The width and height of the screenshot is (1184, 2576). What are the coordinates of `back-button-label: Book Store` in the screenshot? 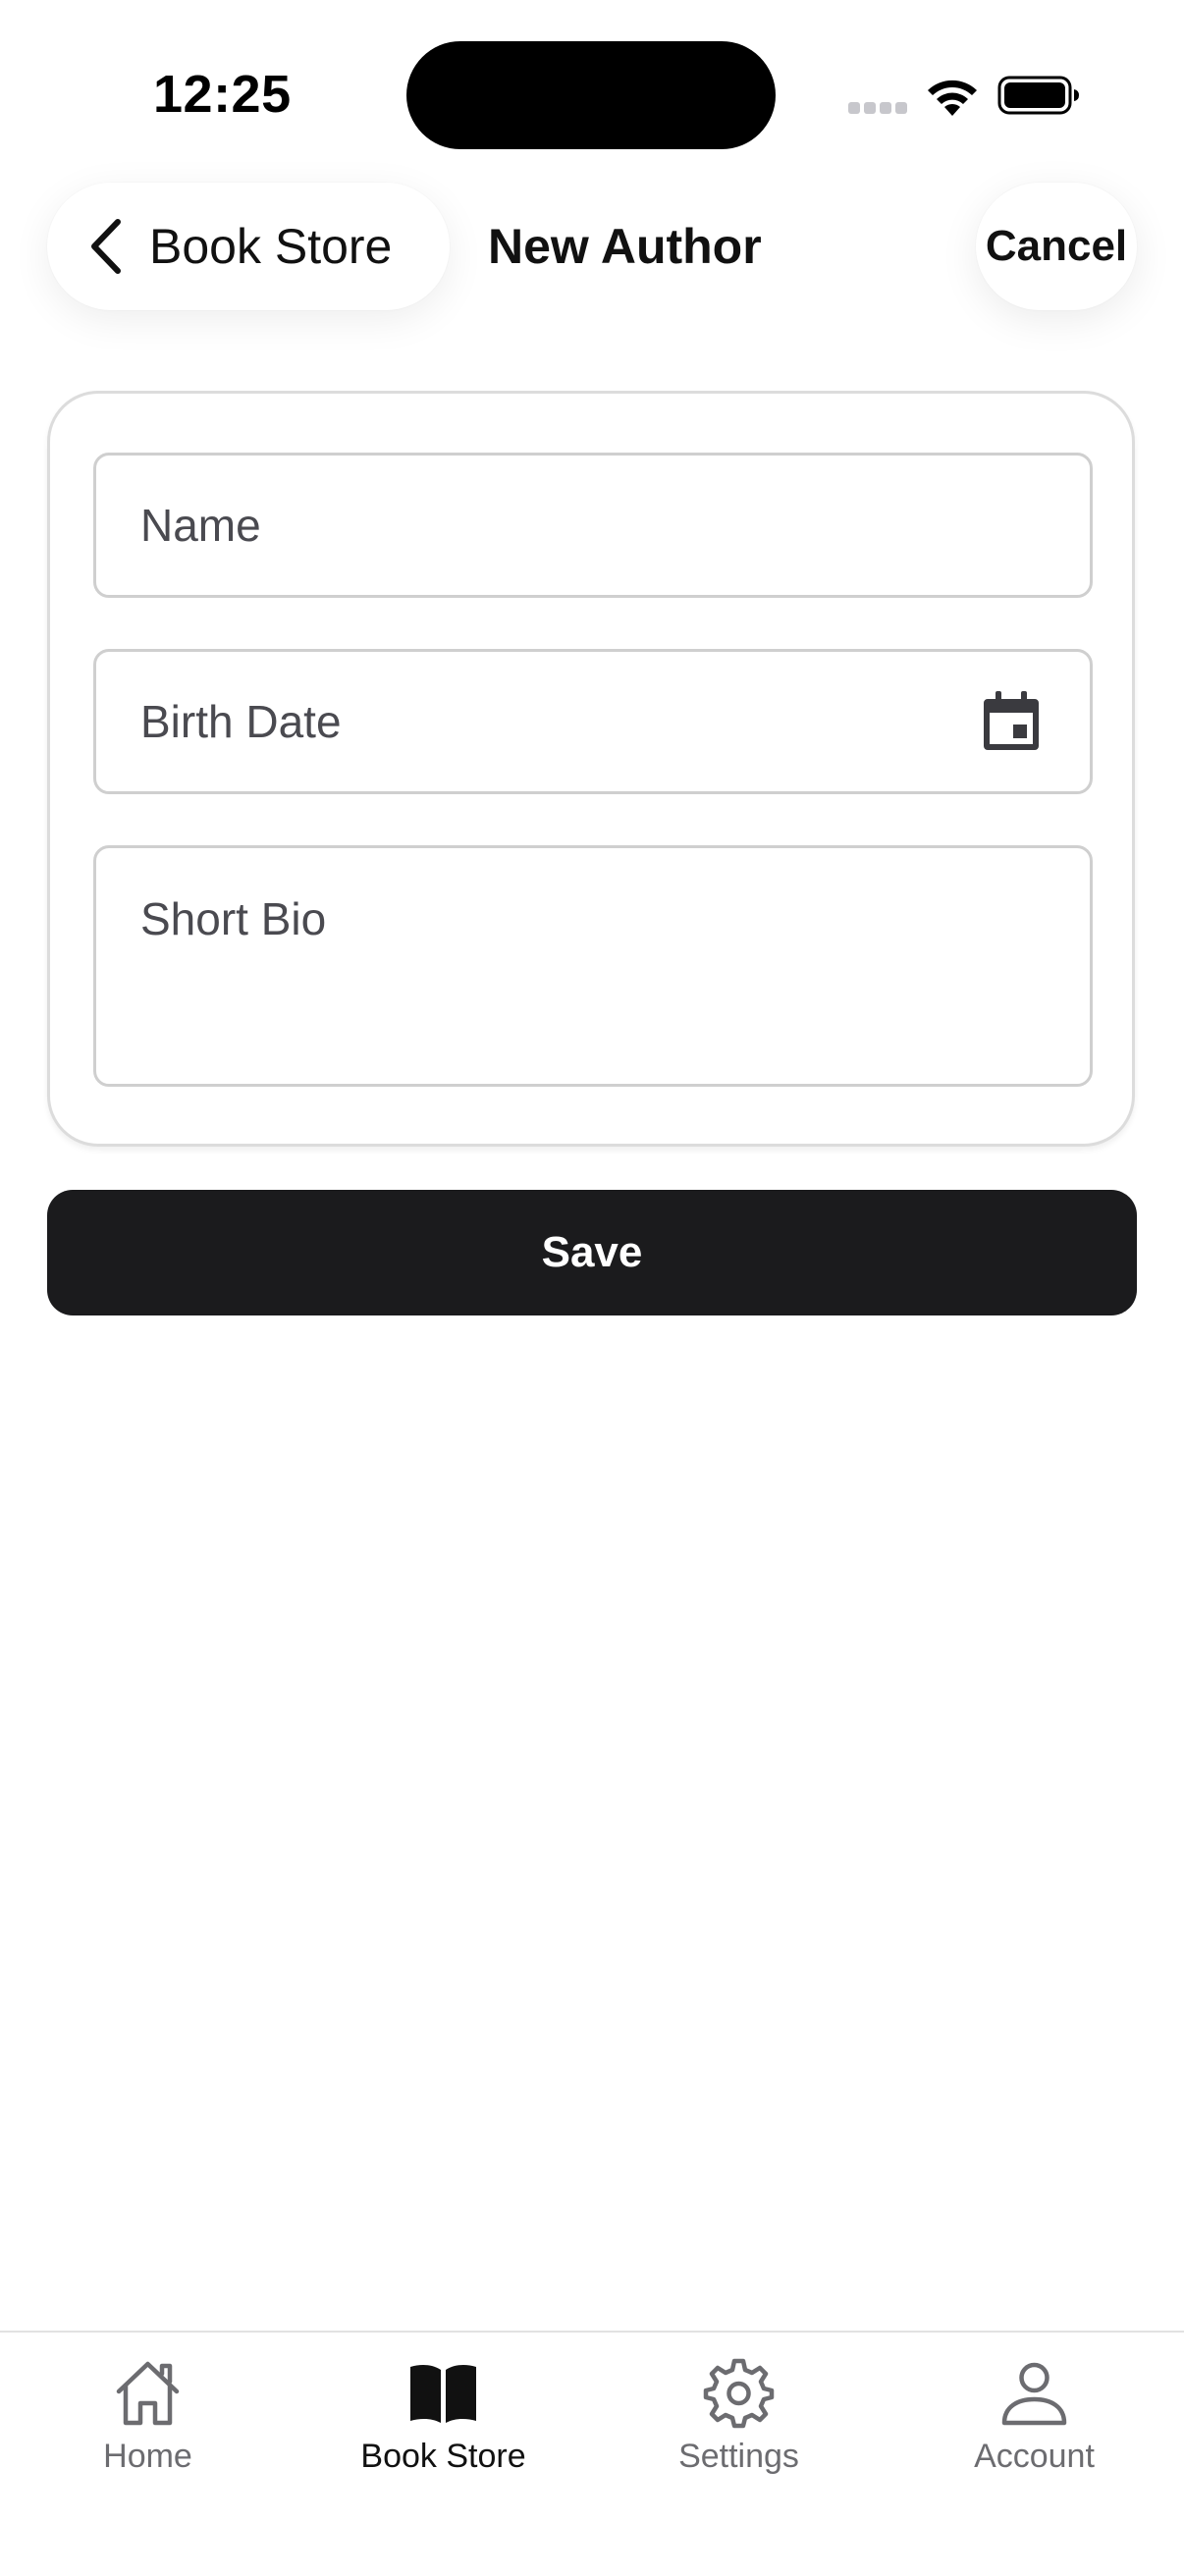 It's located at (271, 246).